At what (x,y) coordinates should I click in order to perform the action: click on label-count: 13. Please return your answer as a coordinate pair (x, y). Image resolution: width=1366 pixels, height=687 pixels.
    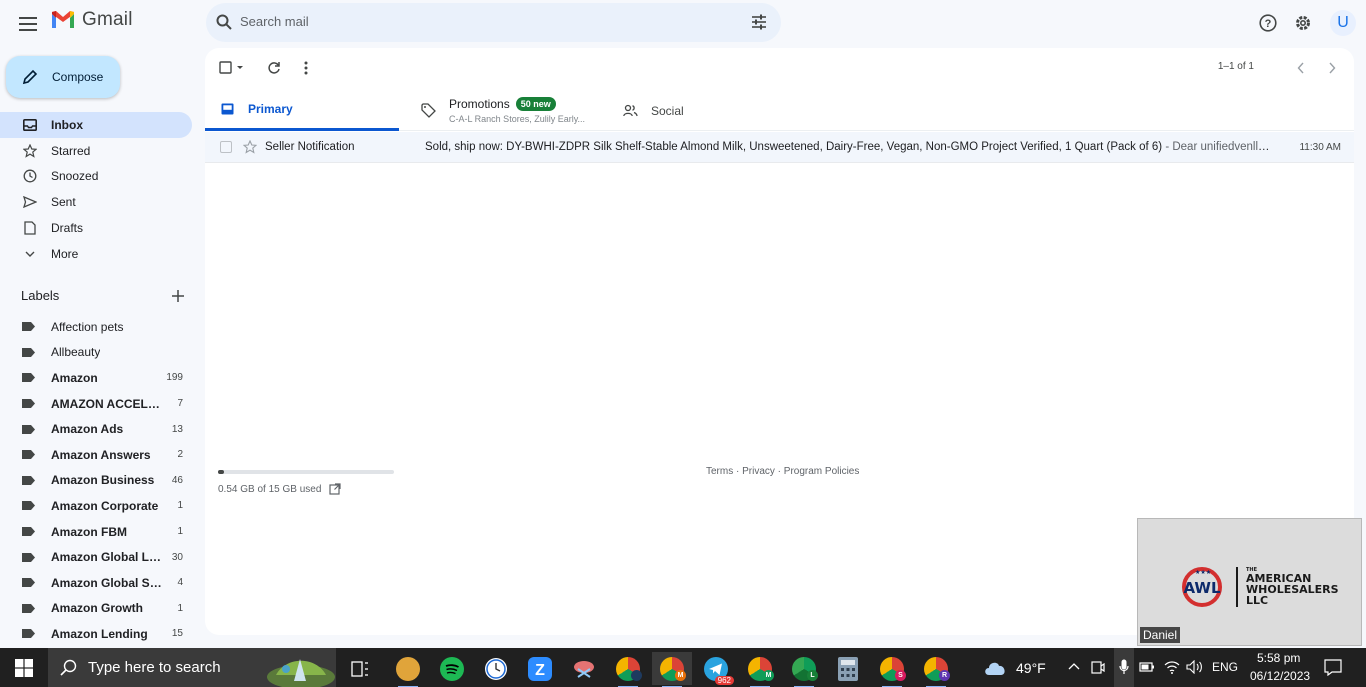
    Looking at the image, I should click on (177, 429).